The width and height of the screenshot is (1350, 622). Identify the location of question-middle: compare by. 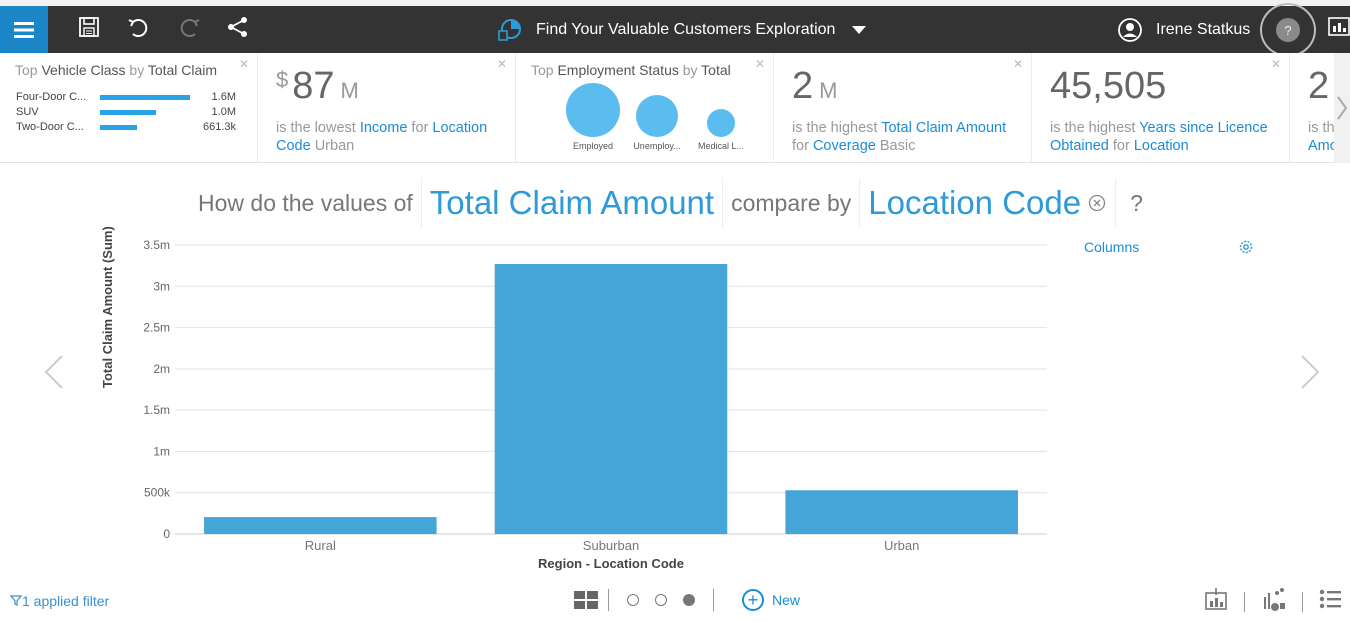
(791, 202).